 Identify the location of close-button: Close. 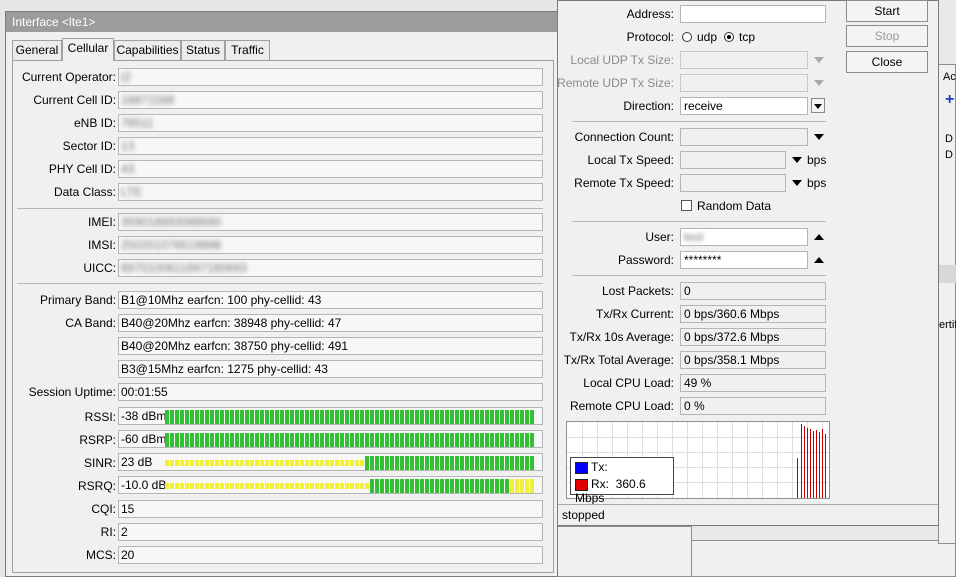
(887, 62).